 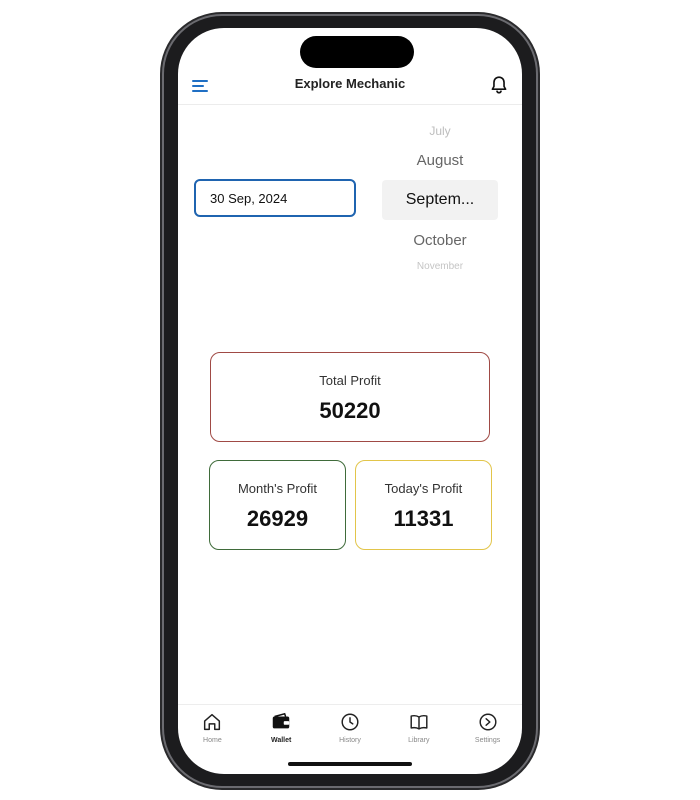 What do you see at coordinates (350, 397) in the screenshot?
I see `total-profit-card: Total Profit 50220` at bounding box center [350, 397].